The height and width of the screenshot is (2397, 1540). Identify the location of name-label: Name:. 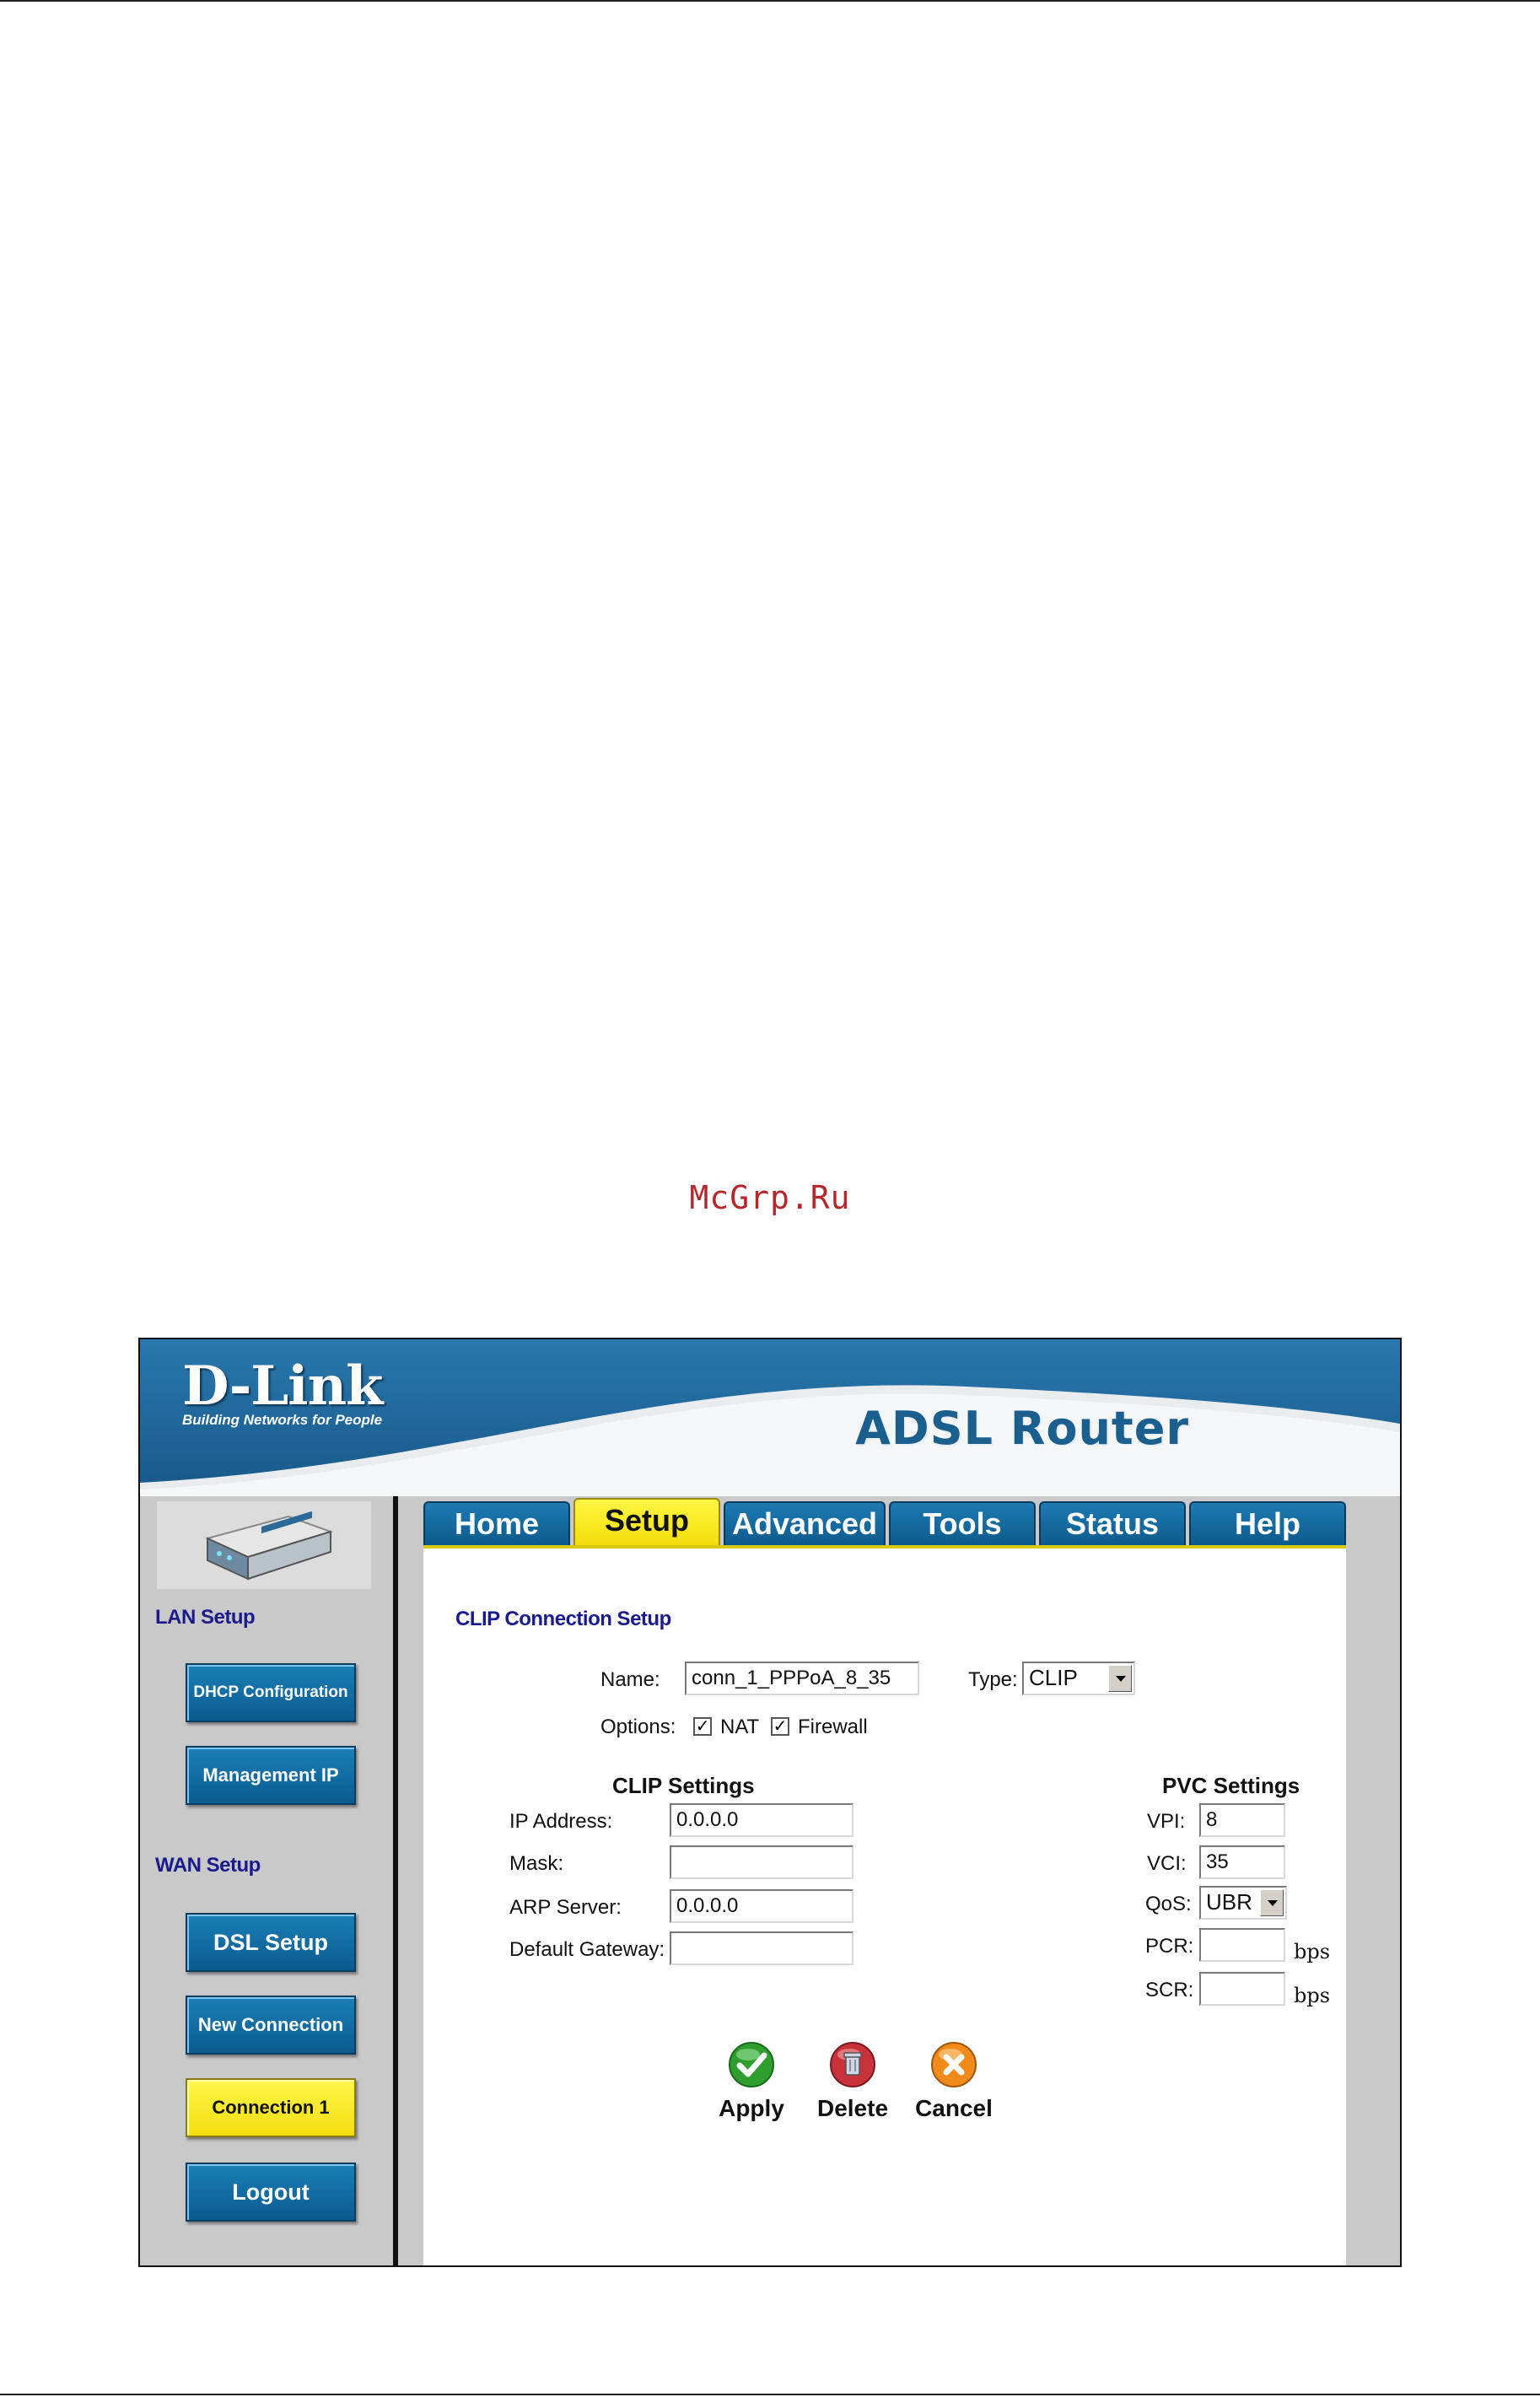
(630, 1680).